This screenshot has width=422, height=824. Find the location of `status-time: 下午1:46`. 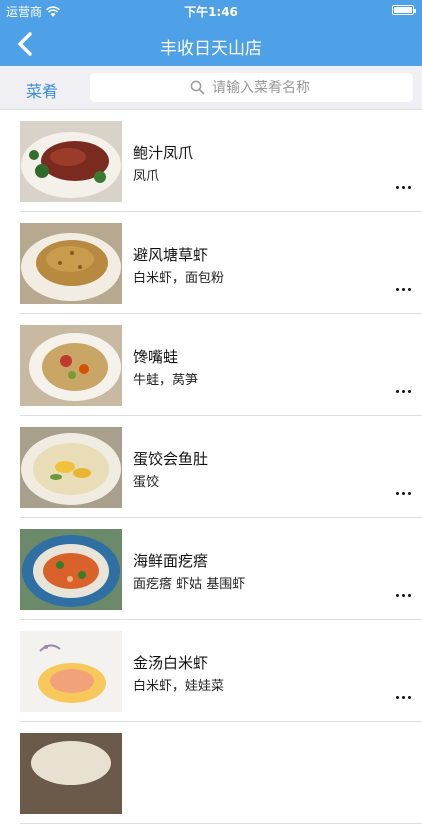

status-time: 下午1:46 is located at coordinates (211, 12).